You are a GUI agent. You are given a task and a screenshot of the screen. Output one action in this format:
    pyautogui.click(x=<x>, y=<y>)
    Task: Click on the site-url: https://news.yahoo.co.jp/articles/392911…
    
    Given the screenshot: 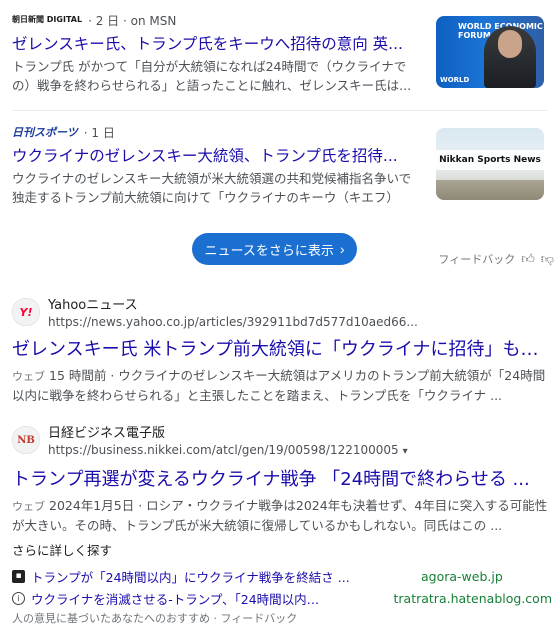 What is the action you would take?
    pyautogui.click(x=233, y=322)
    